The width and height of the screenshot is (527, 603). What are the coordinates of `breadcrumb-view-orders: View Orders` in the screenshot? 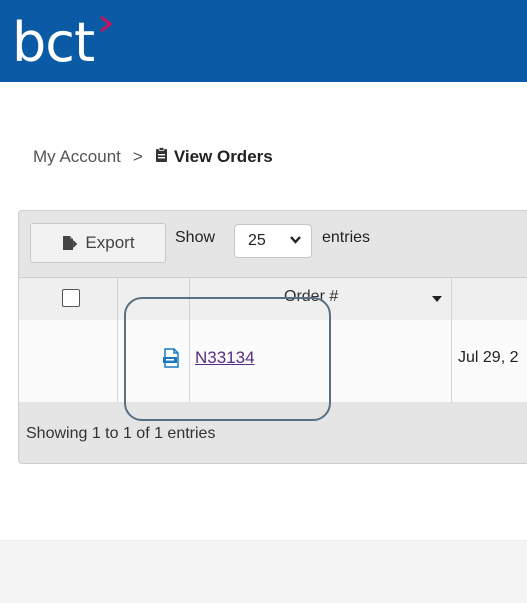 It's located at (223, 156).